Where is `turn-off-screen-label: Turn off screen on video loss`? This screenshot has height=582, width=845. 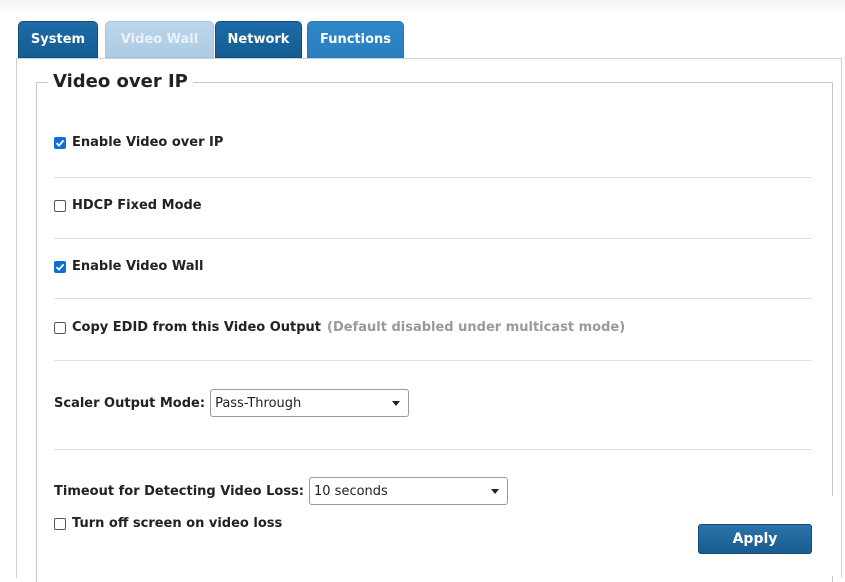
turn-off-screen-label: Turn off screen on video loss is located at coordinates (177, 523).